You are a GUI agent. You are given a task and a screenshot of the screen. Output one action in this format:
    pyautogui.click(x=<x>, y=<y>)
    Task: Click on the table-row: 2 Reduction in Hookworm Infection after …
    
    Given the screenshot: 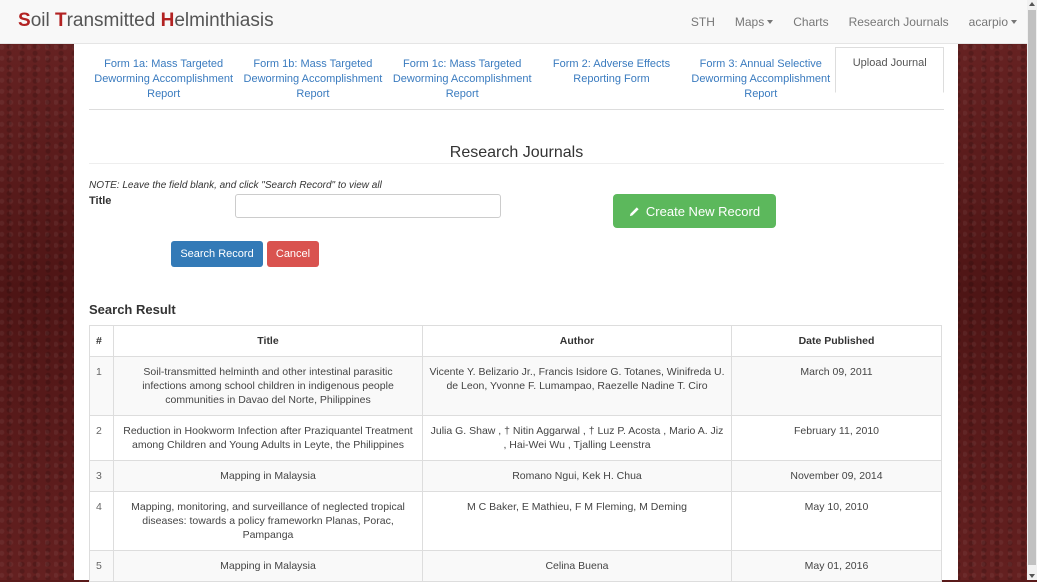 What is the action you would take?
    pyautogui.click(x=515, y=438)
    